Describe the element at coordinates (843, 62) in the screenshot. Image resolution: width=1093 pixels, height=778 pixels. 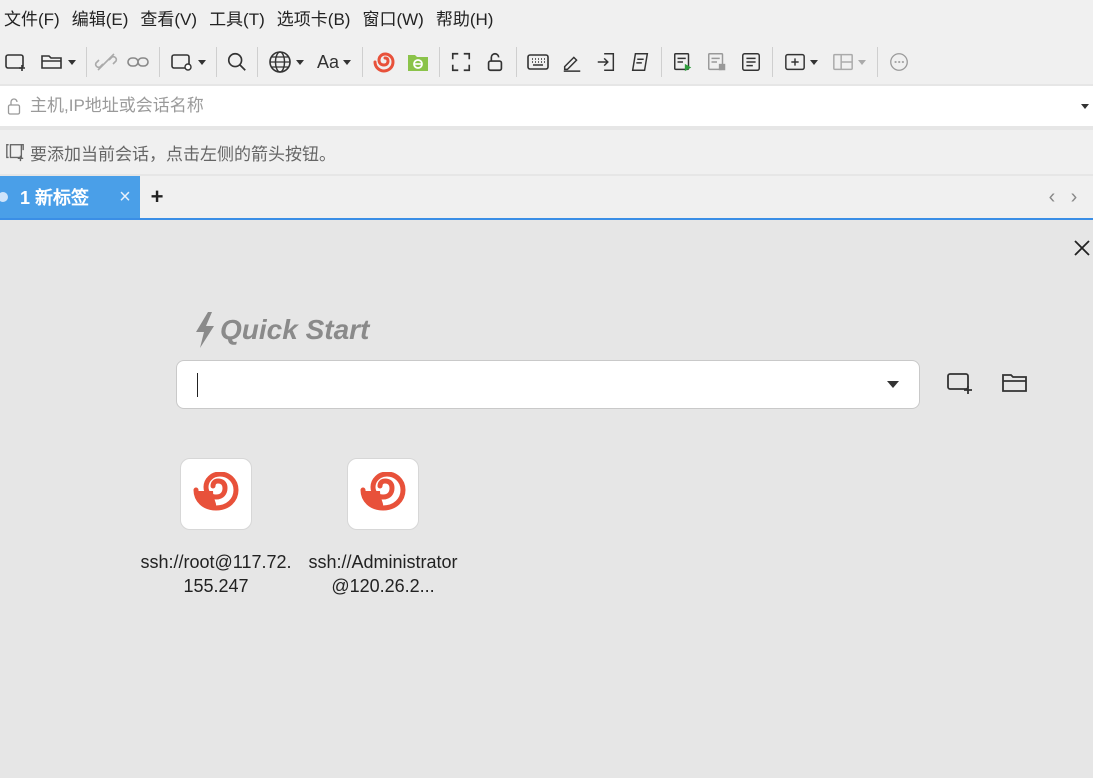
I see `layout-icon` at that location.